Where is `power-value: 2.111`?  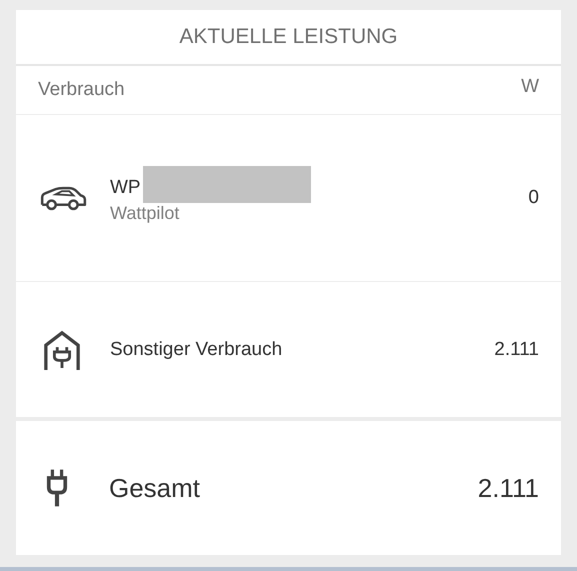
power-value: 2.111 is located at coordinates (516, 349).